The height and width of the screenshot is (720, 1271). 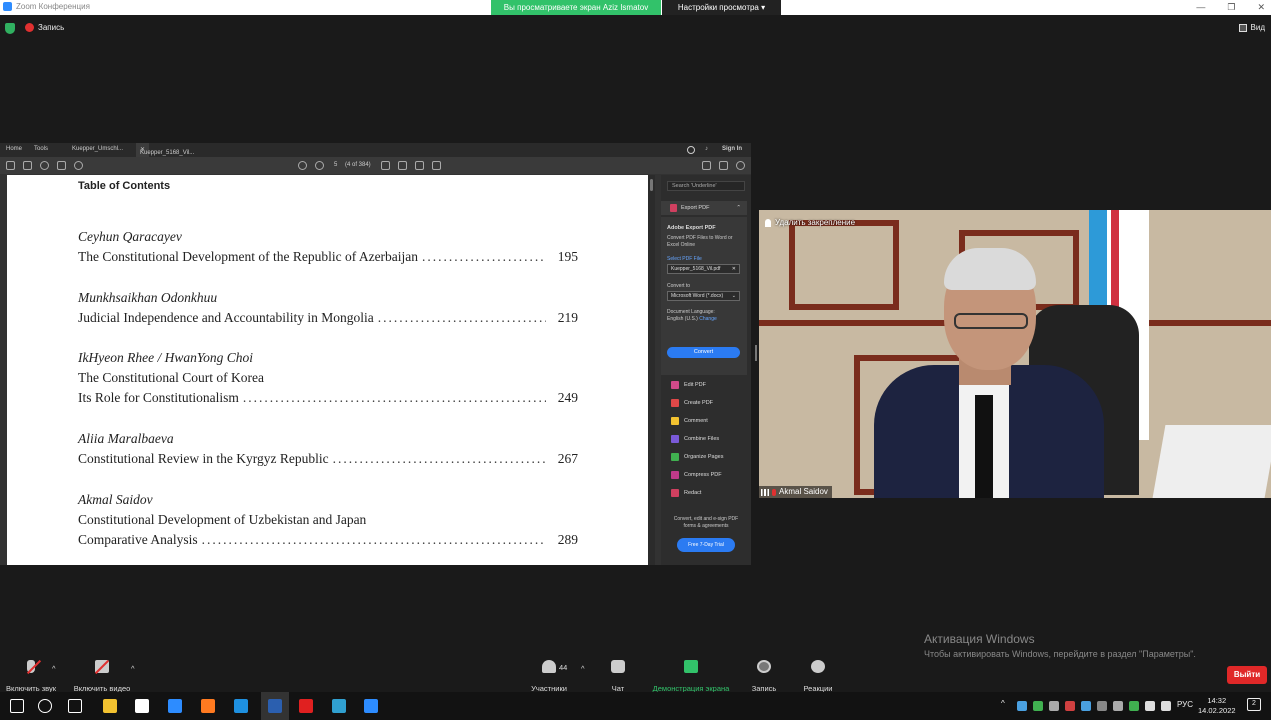 I want to click on toc-page-number: 289, so click(x=567, y=539).